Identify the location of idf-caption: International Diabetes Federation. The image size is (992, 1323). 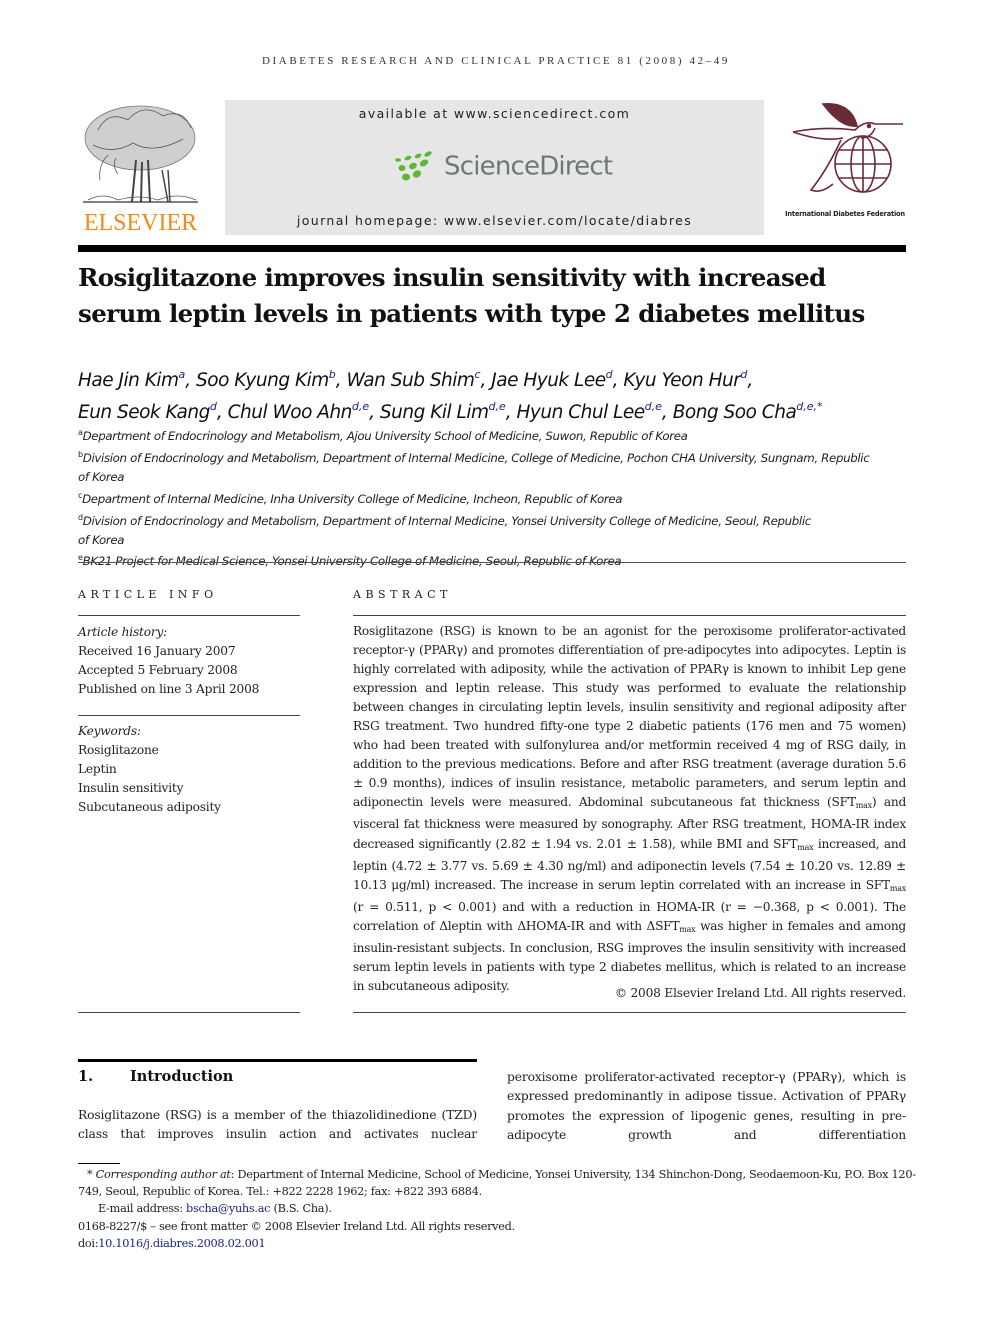
(845, 214).